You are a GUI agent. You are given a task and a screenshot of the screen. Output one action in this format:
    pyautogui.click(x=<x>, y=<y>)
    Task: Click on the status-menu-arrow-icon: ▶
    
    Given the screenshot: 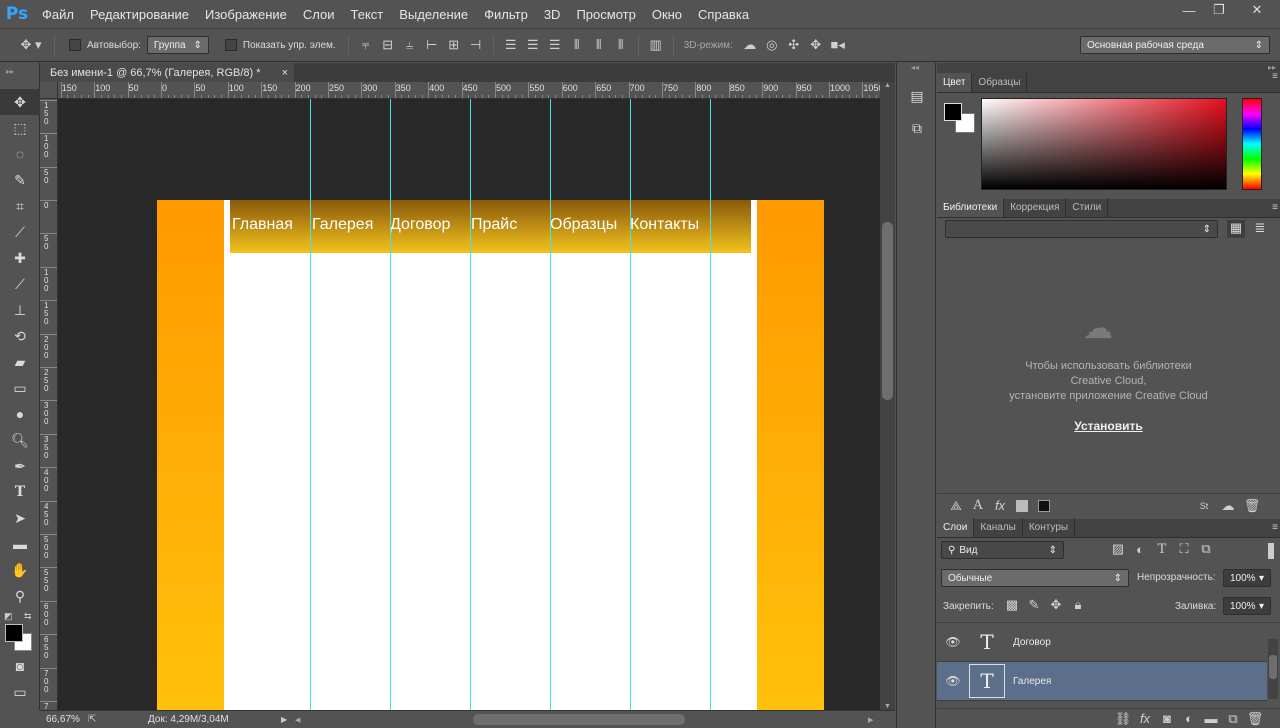 What is the action you would take?
    pyautogui.click(x=284, y=719)
    